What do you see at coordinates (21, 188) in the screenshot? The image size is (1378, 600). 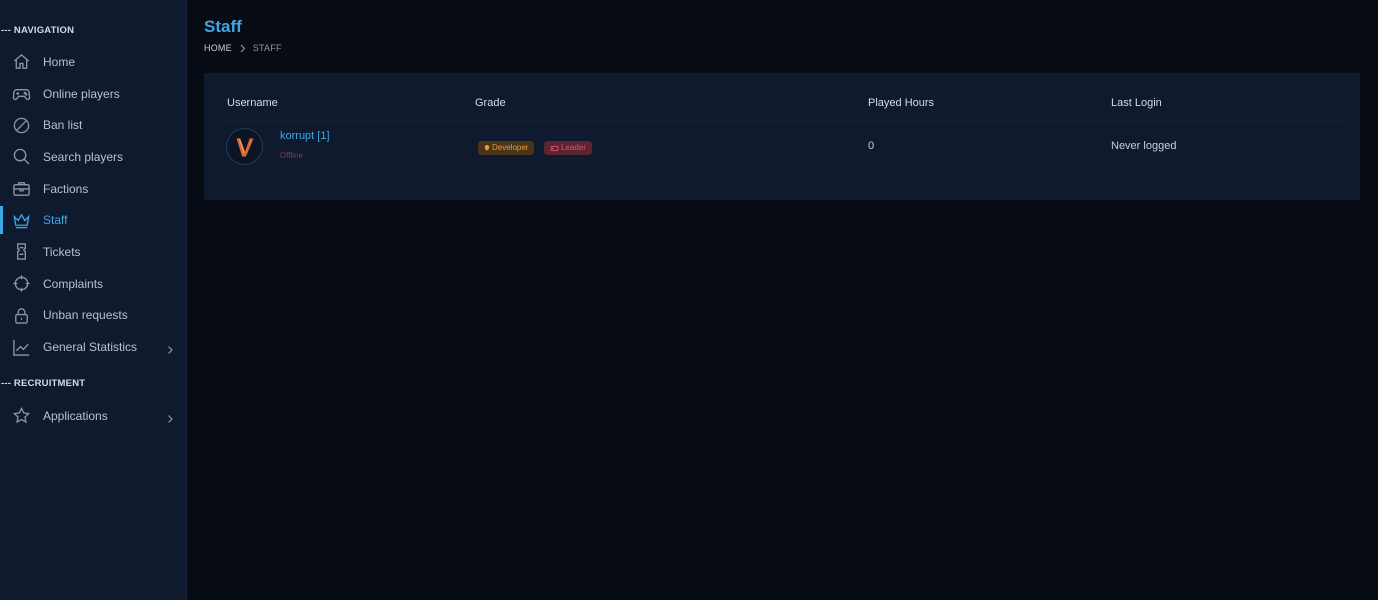 I see `briefcase-icon` at bounding box center [21, 188].